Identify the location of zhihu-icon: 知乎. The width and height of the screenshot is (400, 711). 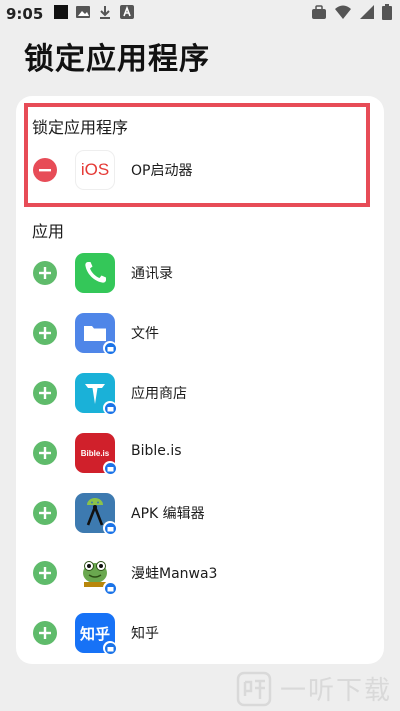
(96, 634).